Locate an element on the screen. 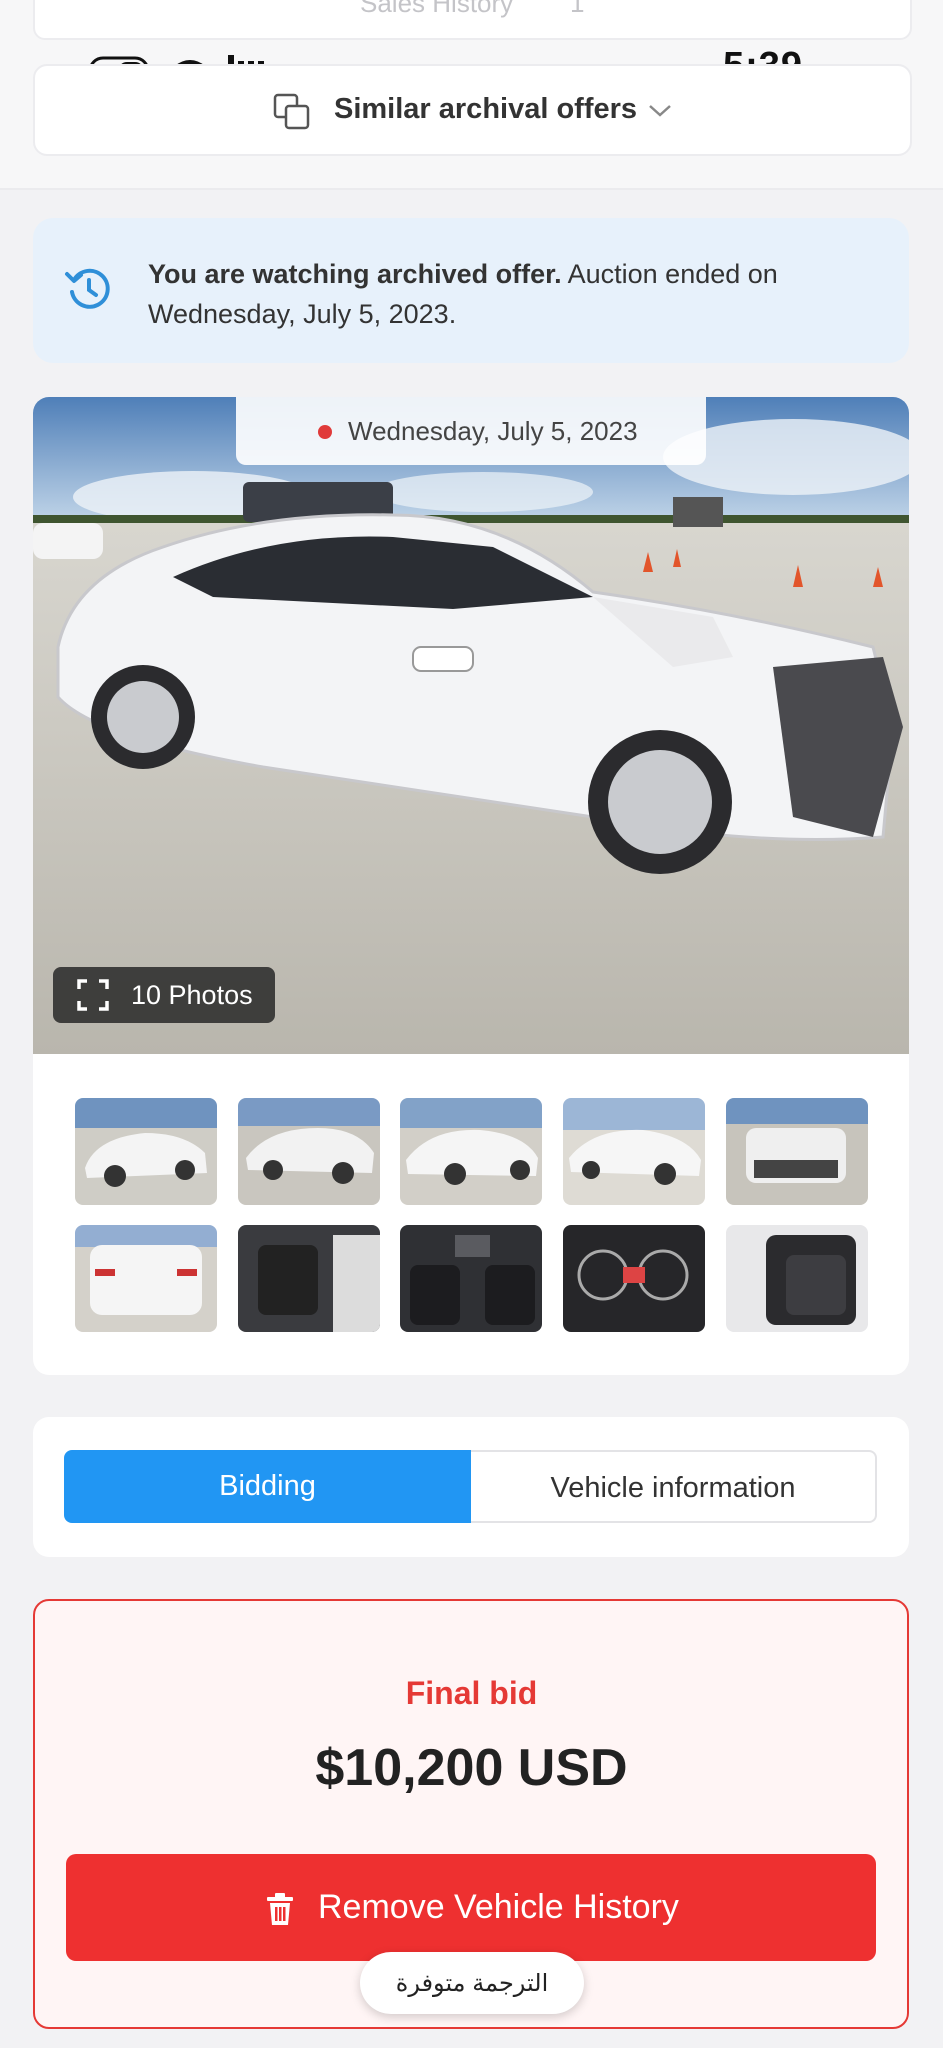 The width and height of the screenshot is (943, 2048). divider is located at coordinates (471, 189).